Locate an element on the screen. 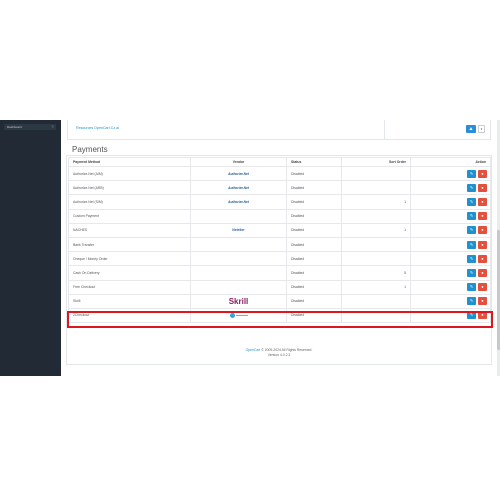  table-row: Custom Payment Disabled ✎ ● is located at coordinates (279, 216).